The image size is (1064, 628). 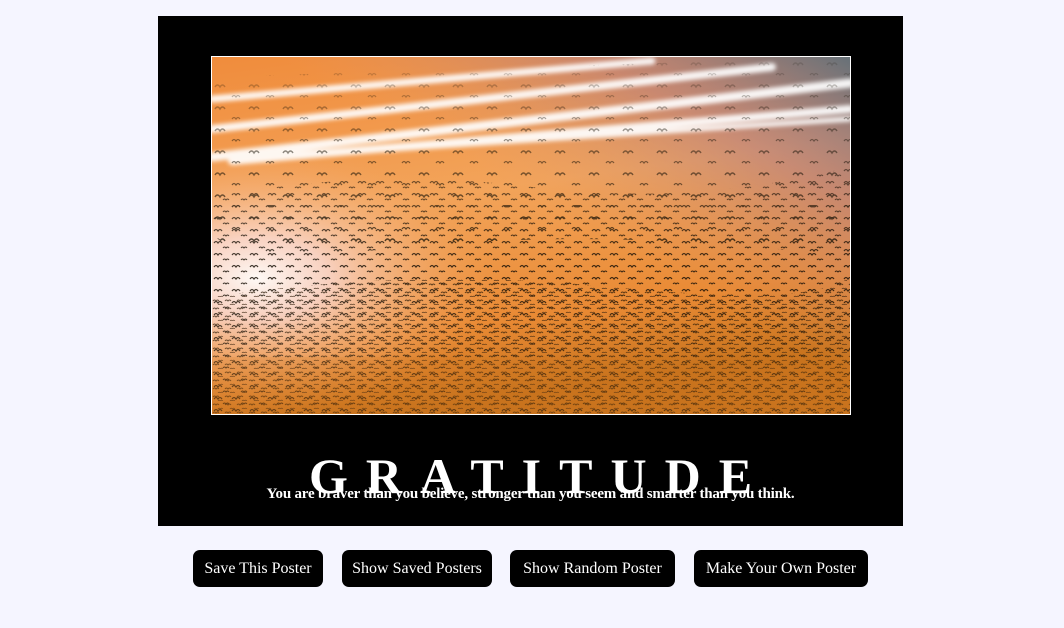 I want to click on make-your-own-poster-button: Make Your Own Poster, so click(x=781, y=568).